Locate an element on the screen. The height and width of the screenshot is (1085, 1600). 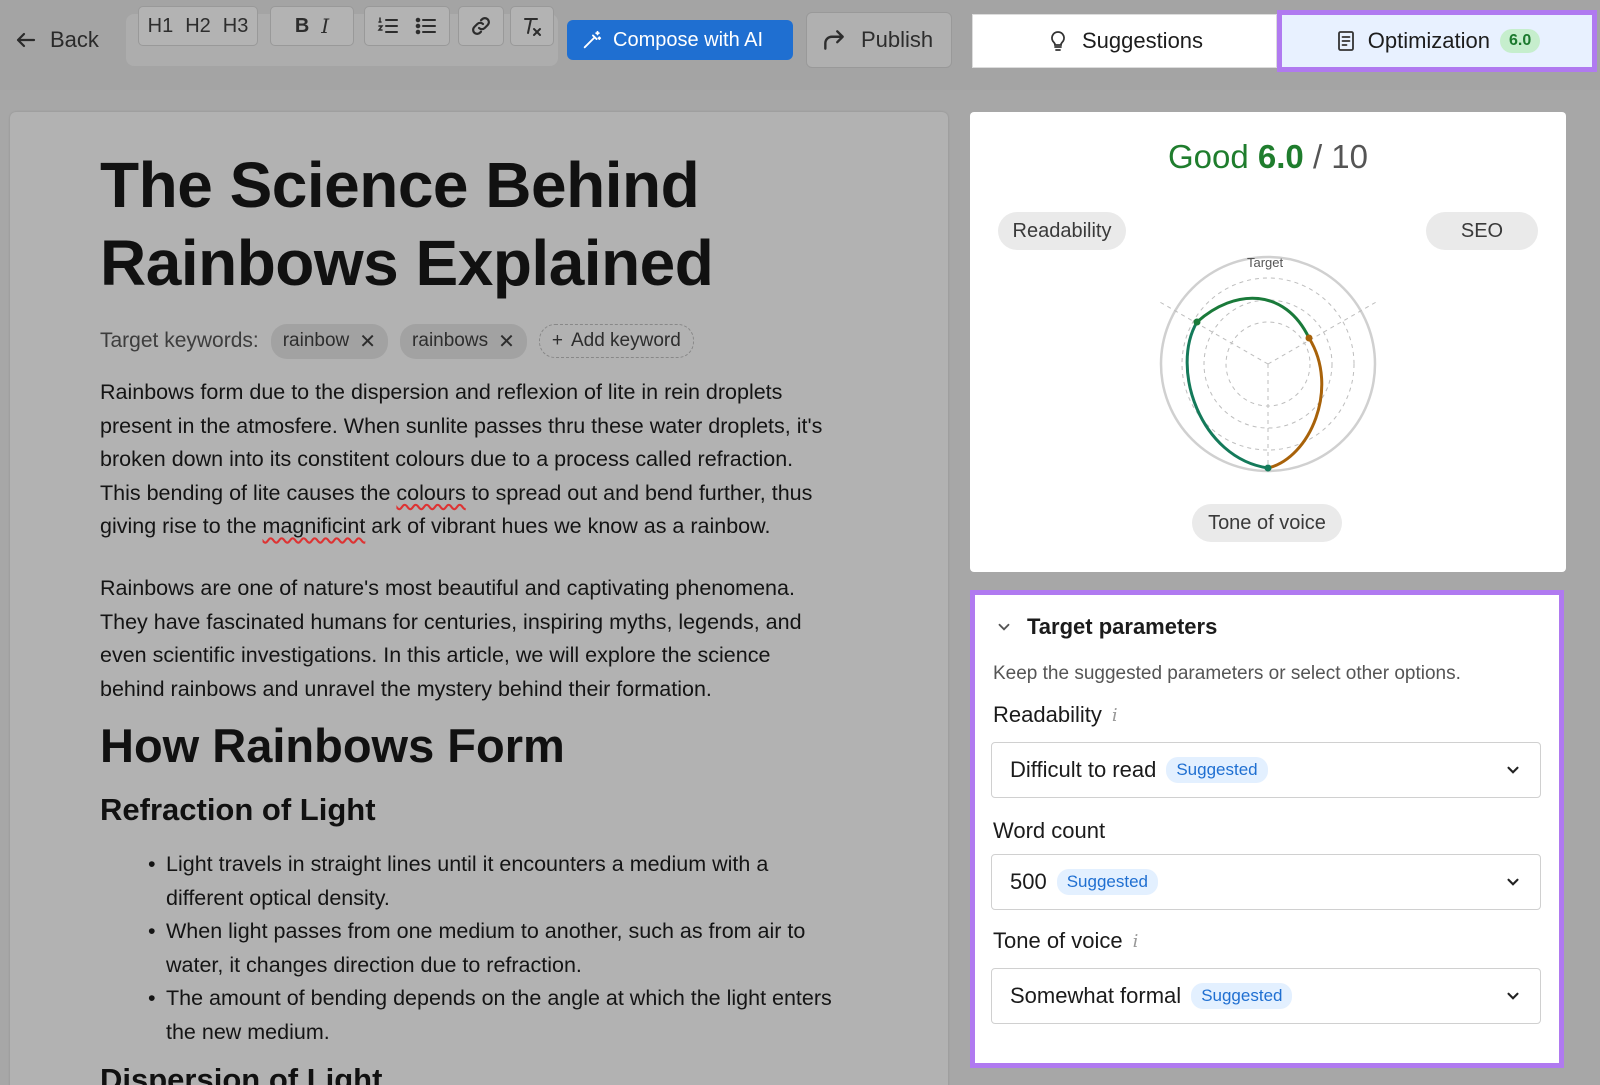
word-count-value: 500 is located at coordinates (1028, 881).